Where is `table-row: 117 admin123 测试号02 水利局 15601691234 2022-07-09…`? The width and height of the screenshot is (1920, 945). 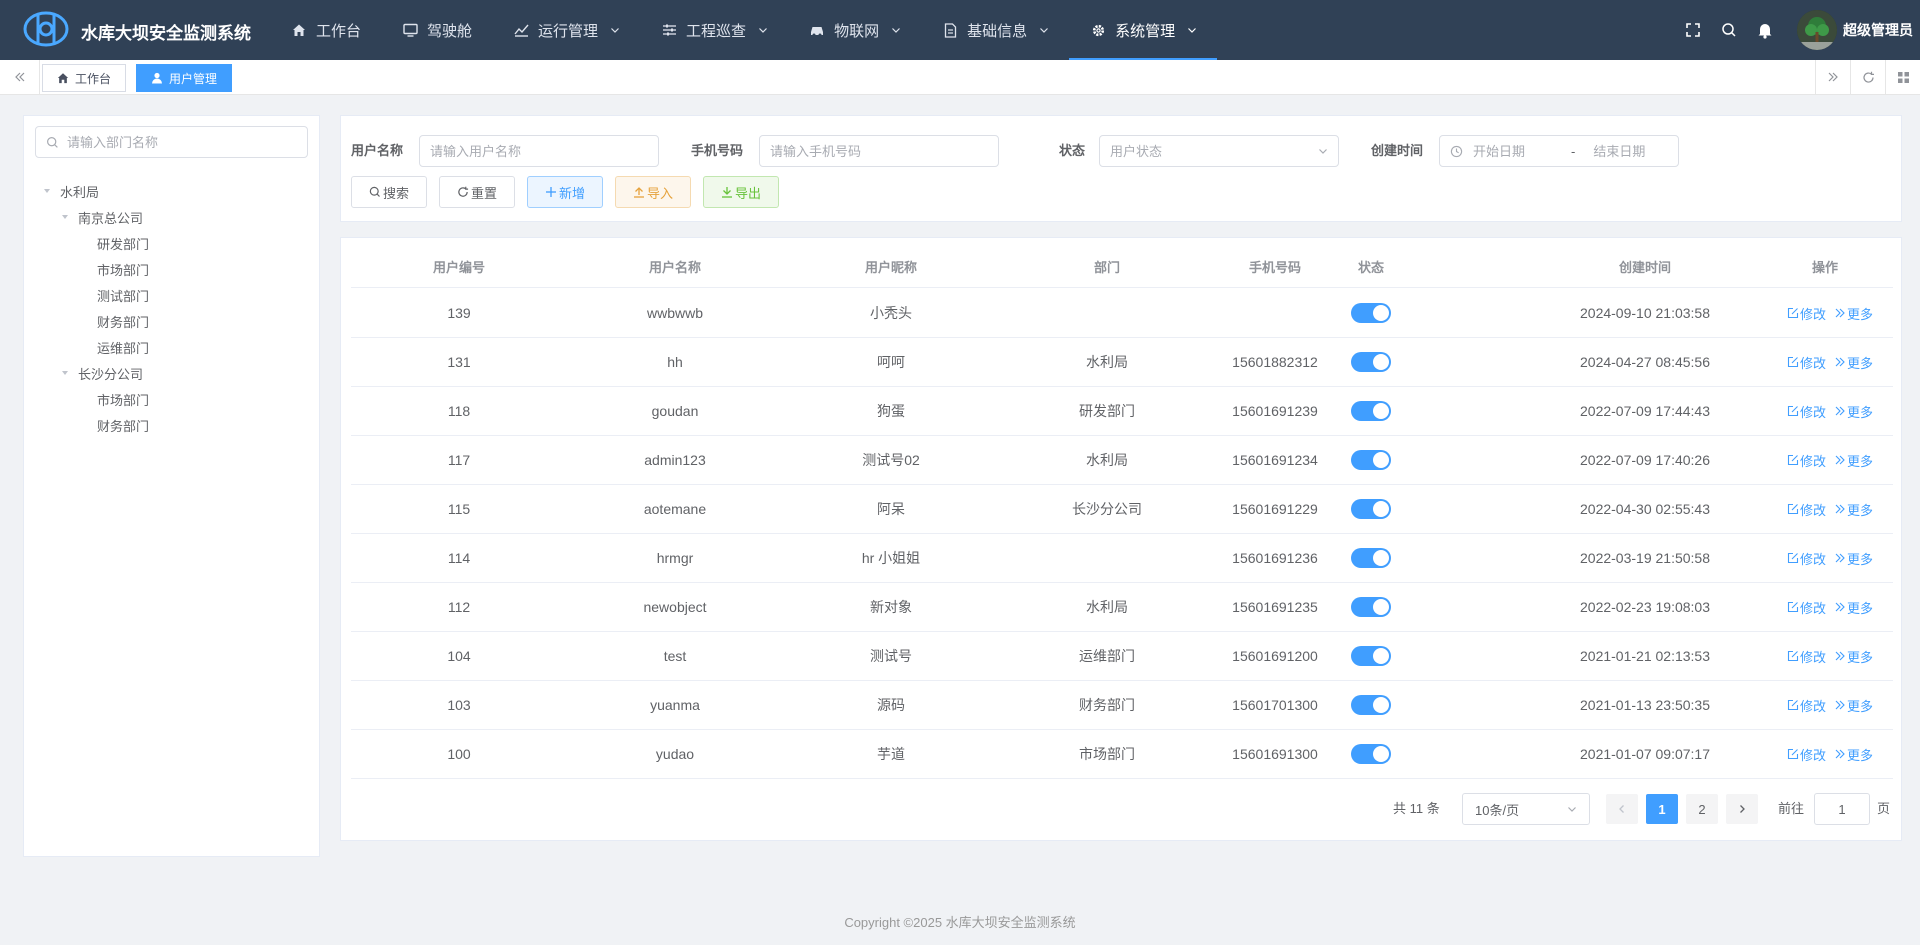
table-row: 117 admin123 测试号02 水利局 15601691234 2022-07-09… is located at coordinates (1122, 460).